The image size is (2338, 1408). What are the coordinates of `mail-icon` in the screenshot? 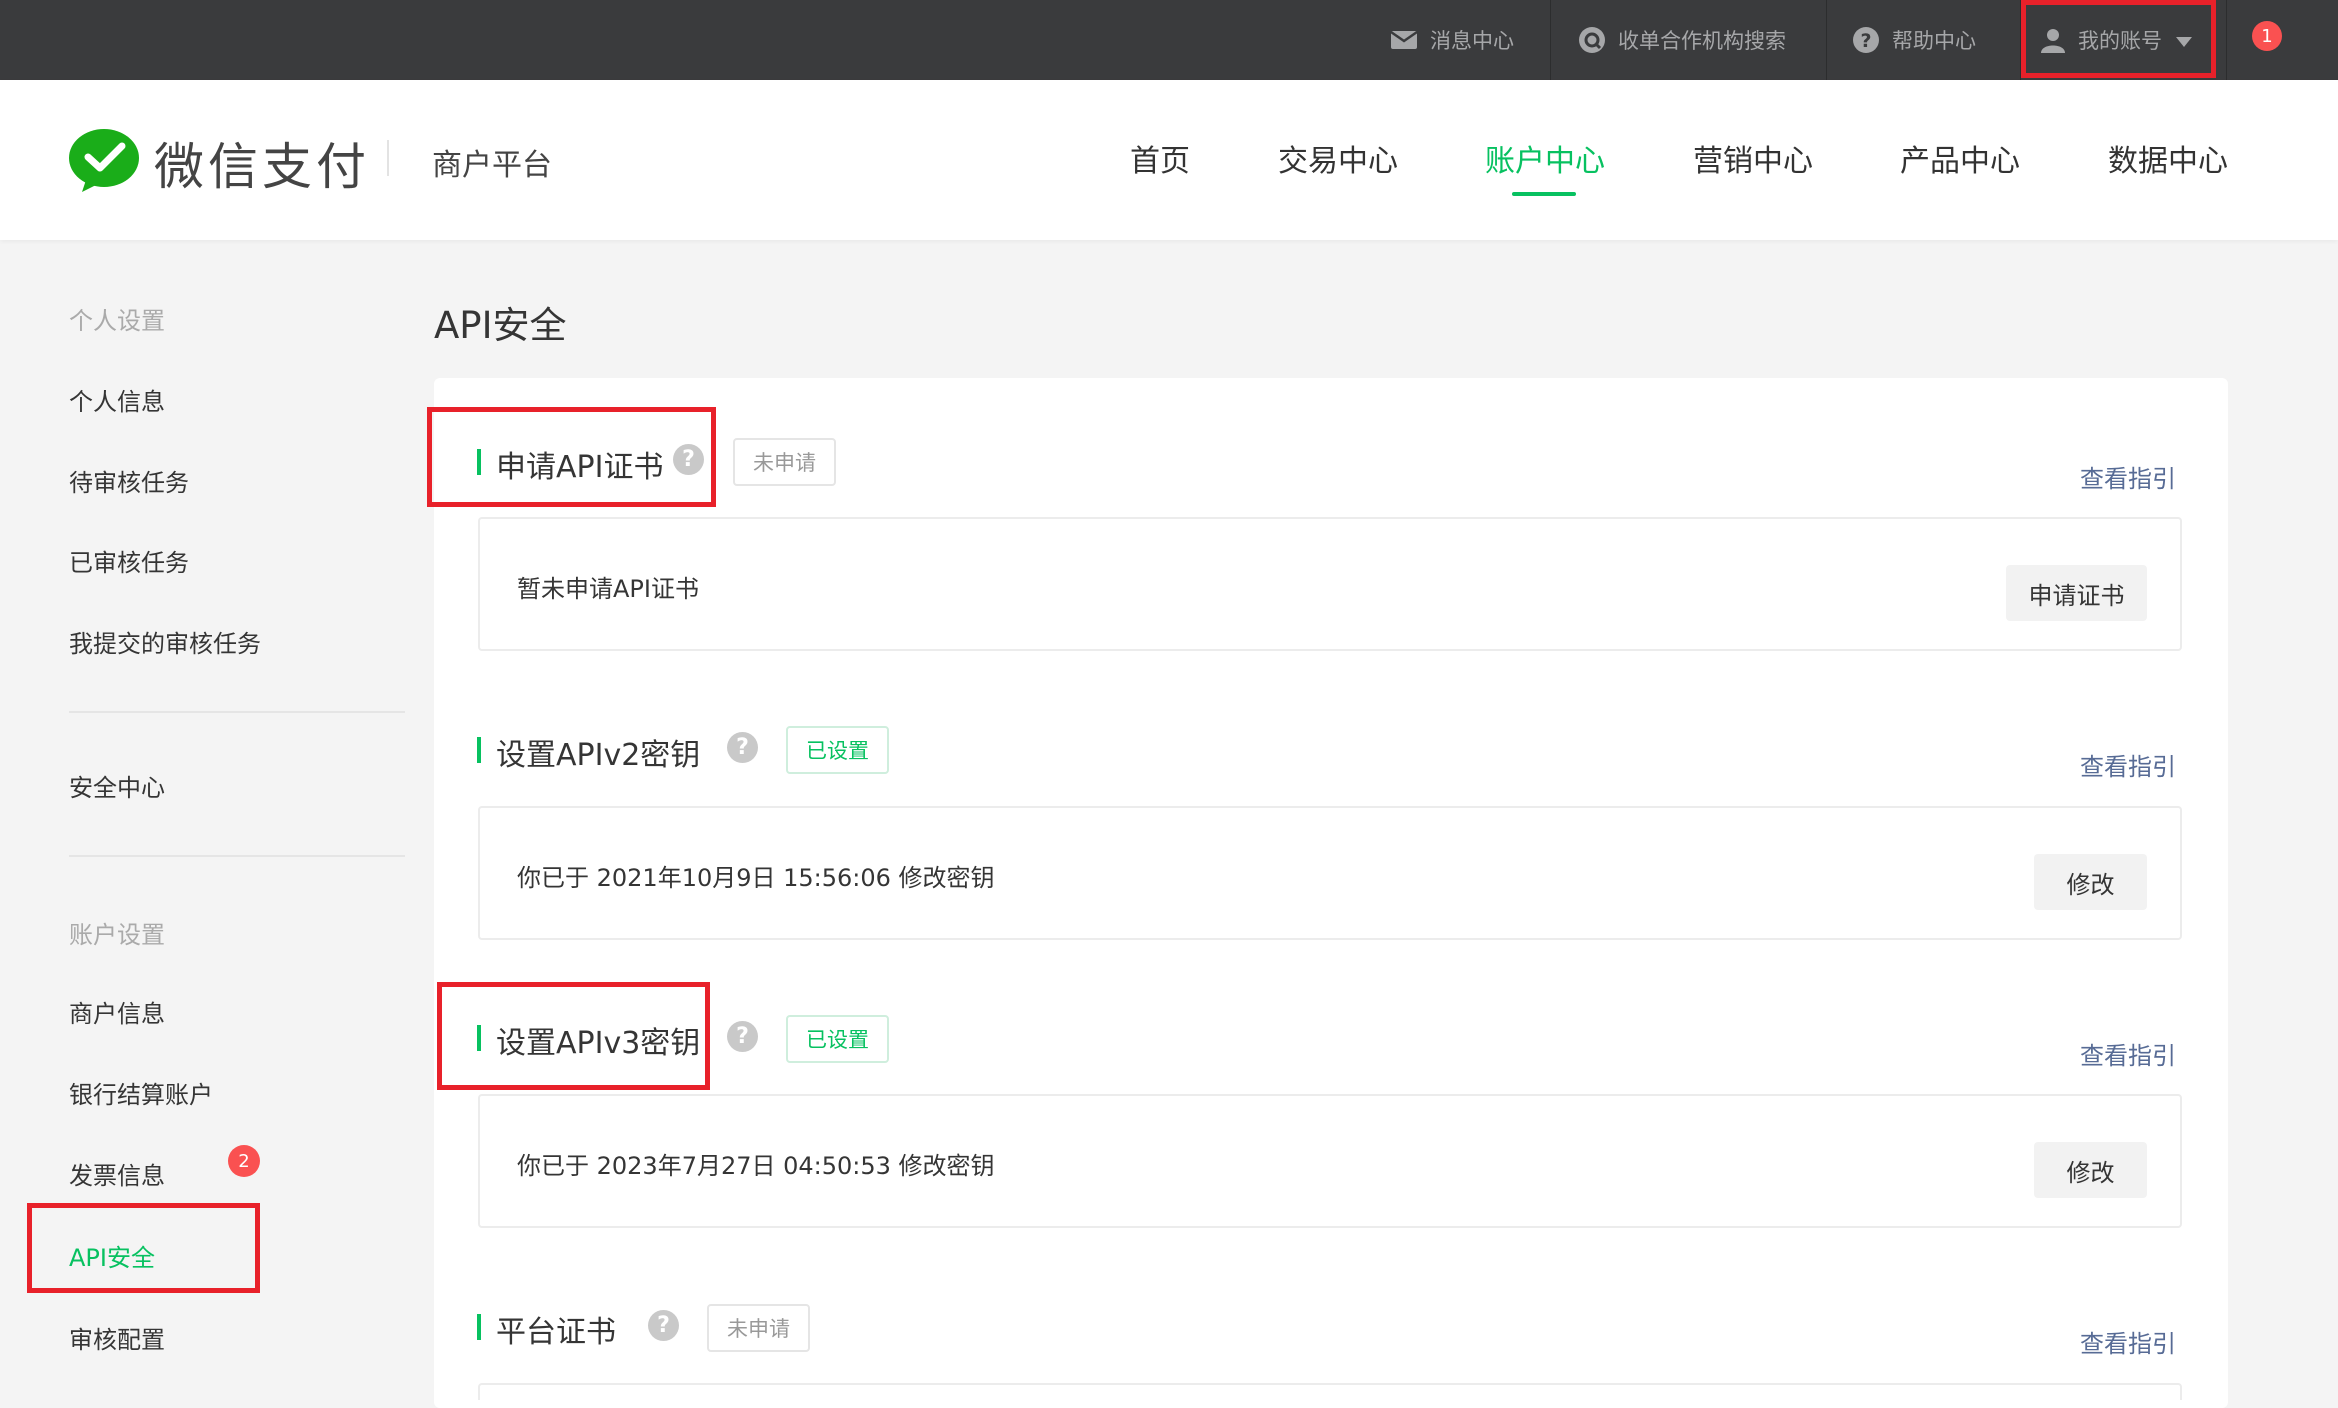 It's located at (1404, 40).